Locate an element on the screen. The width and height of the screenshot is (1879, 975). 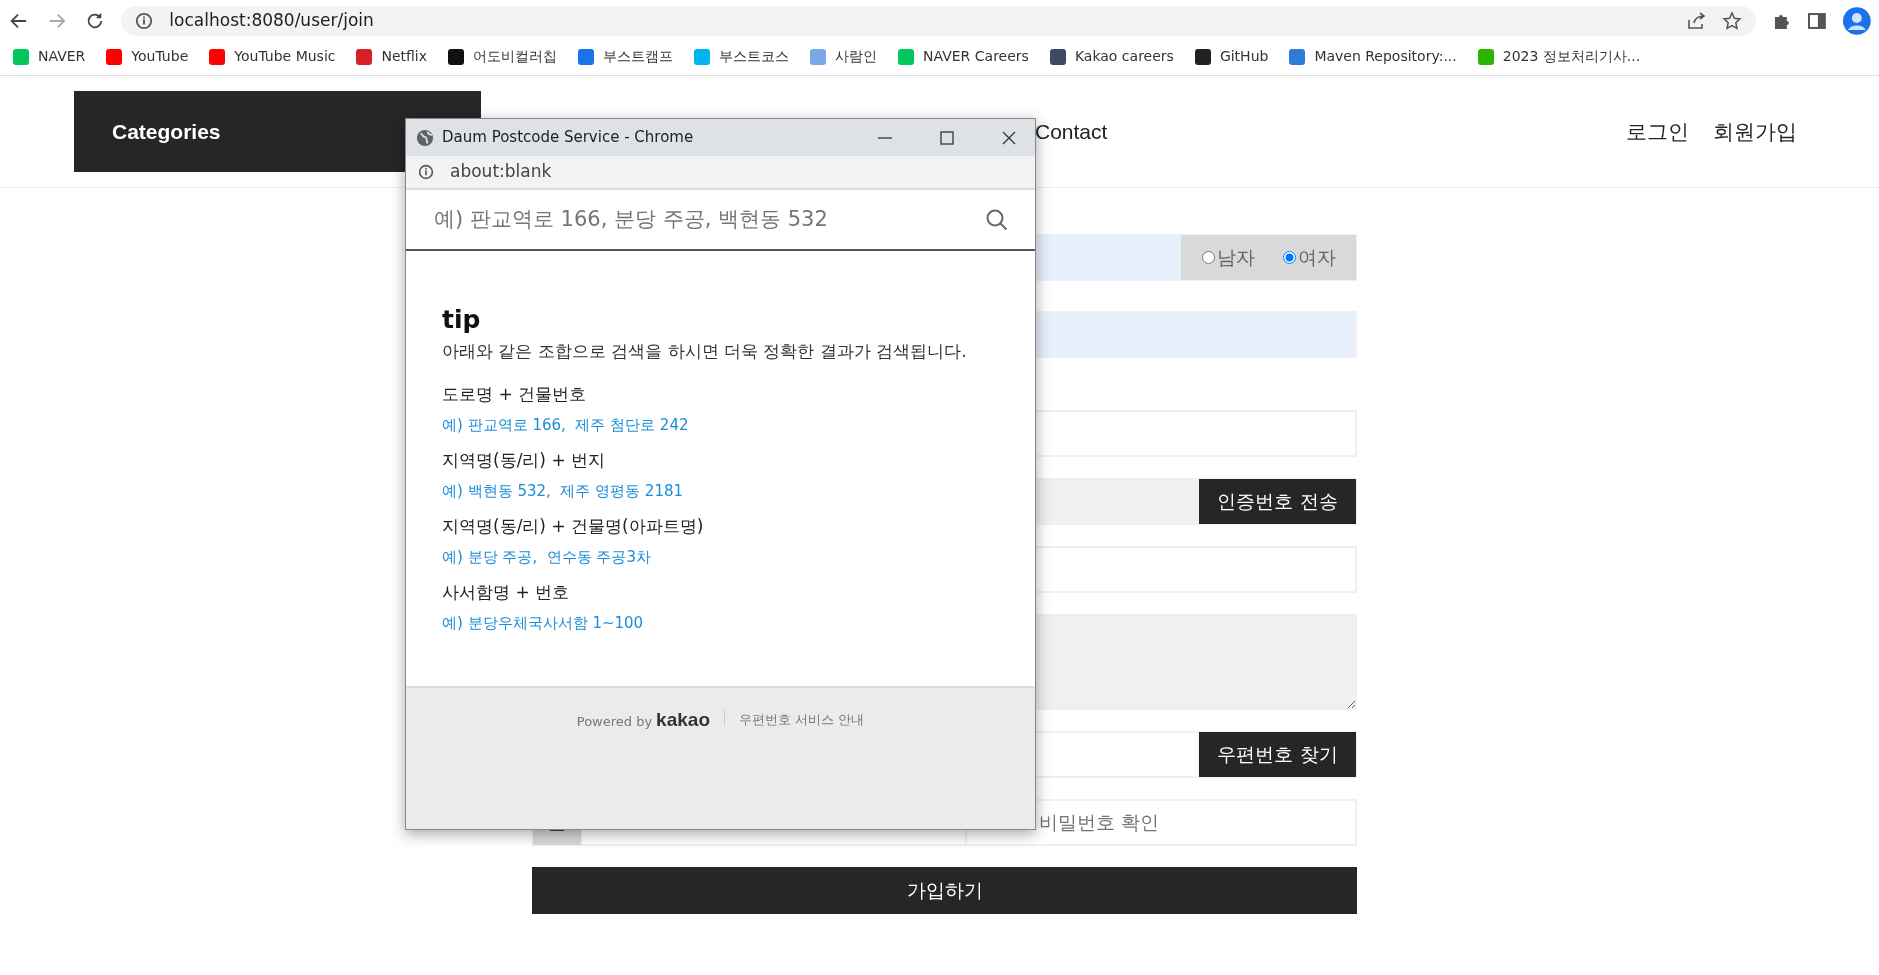
service-guide-link: 우편번호 서비스 안내 is located at coordinates (802, 718).